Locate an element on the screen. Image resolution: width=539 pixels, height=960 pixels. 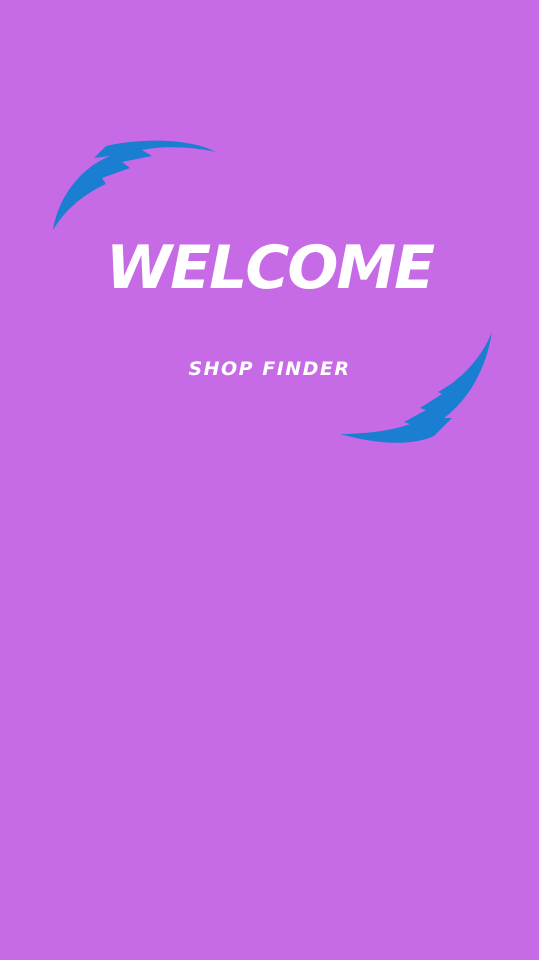
lightning-swoosh-top-icon is located at coordinates (134, 185).